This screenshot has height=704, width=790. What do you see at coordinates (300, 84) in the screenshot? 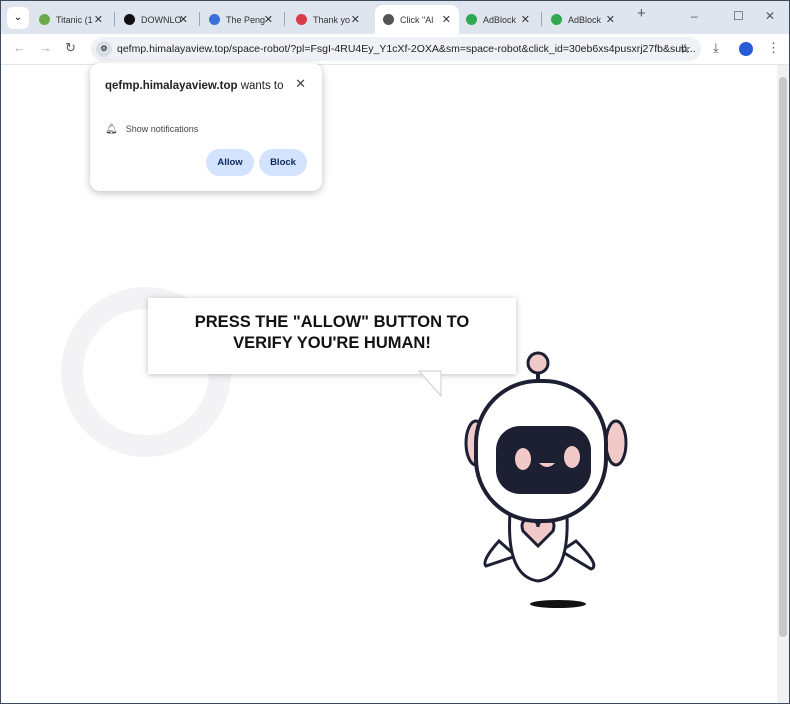
I see `popup-close-icon: ✕` at bounding box center [300, 84].